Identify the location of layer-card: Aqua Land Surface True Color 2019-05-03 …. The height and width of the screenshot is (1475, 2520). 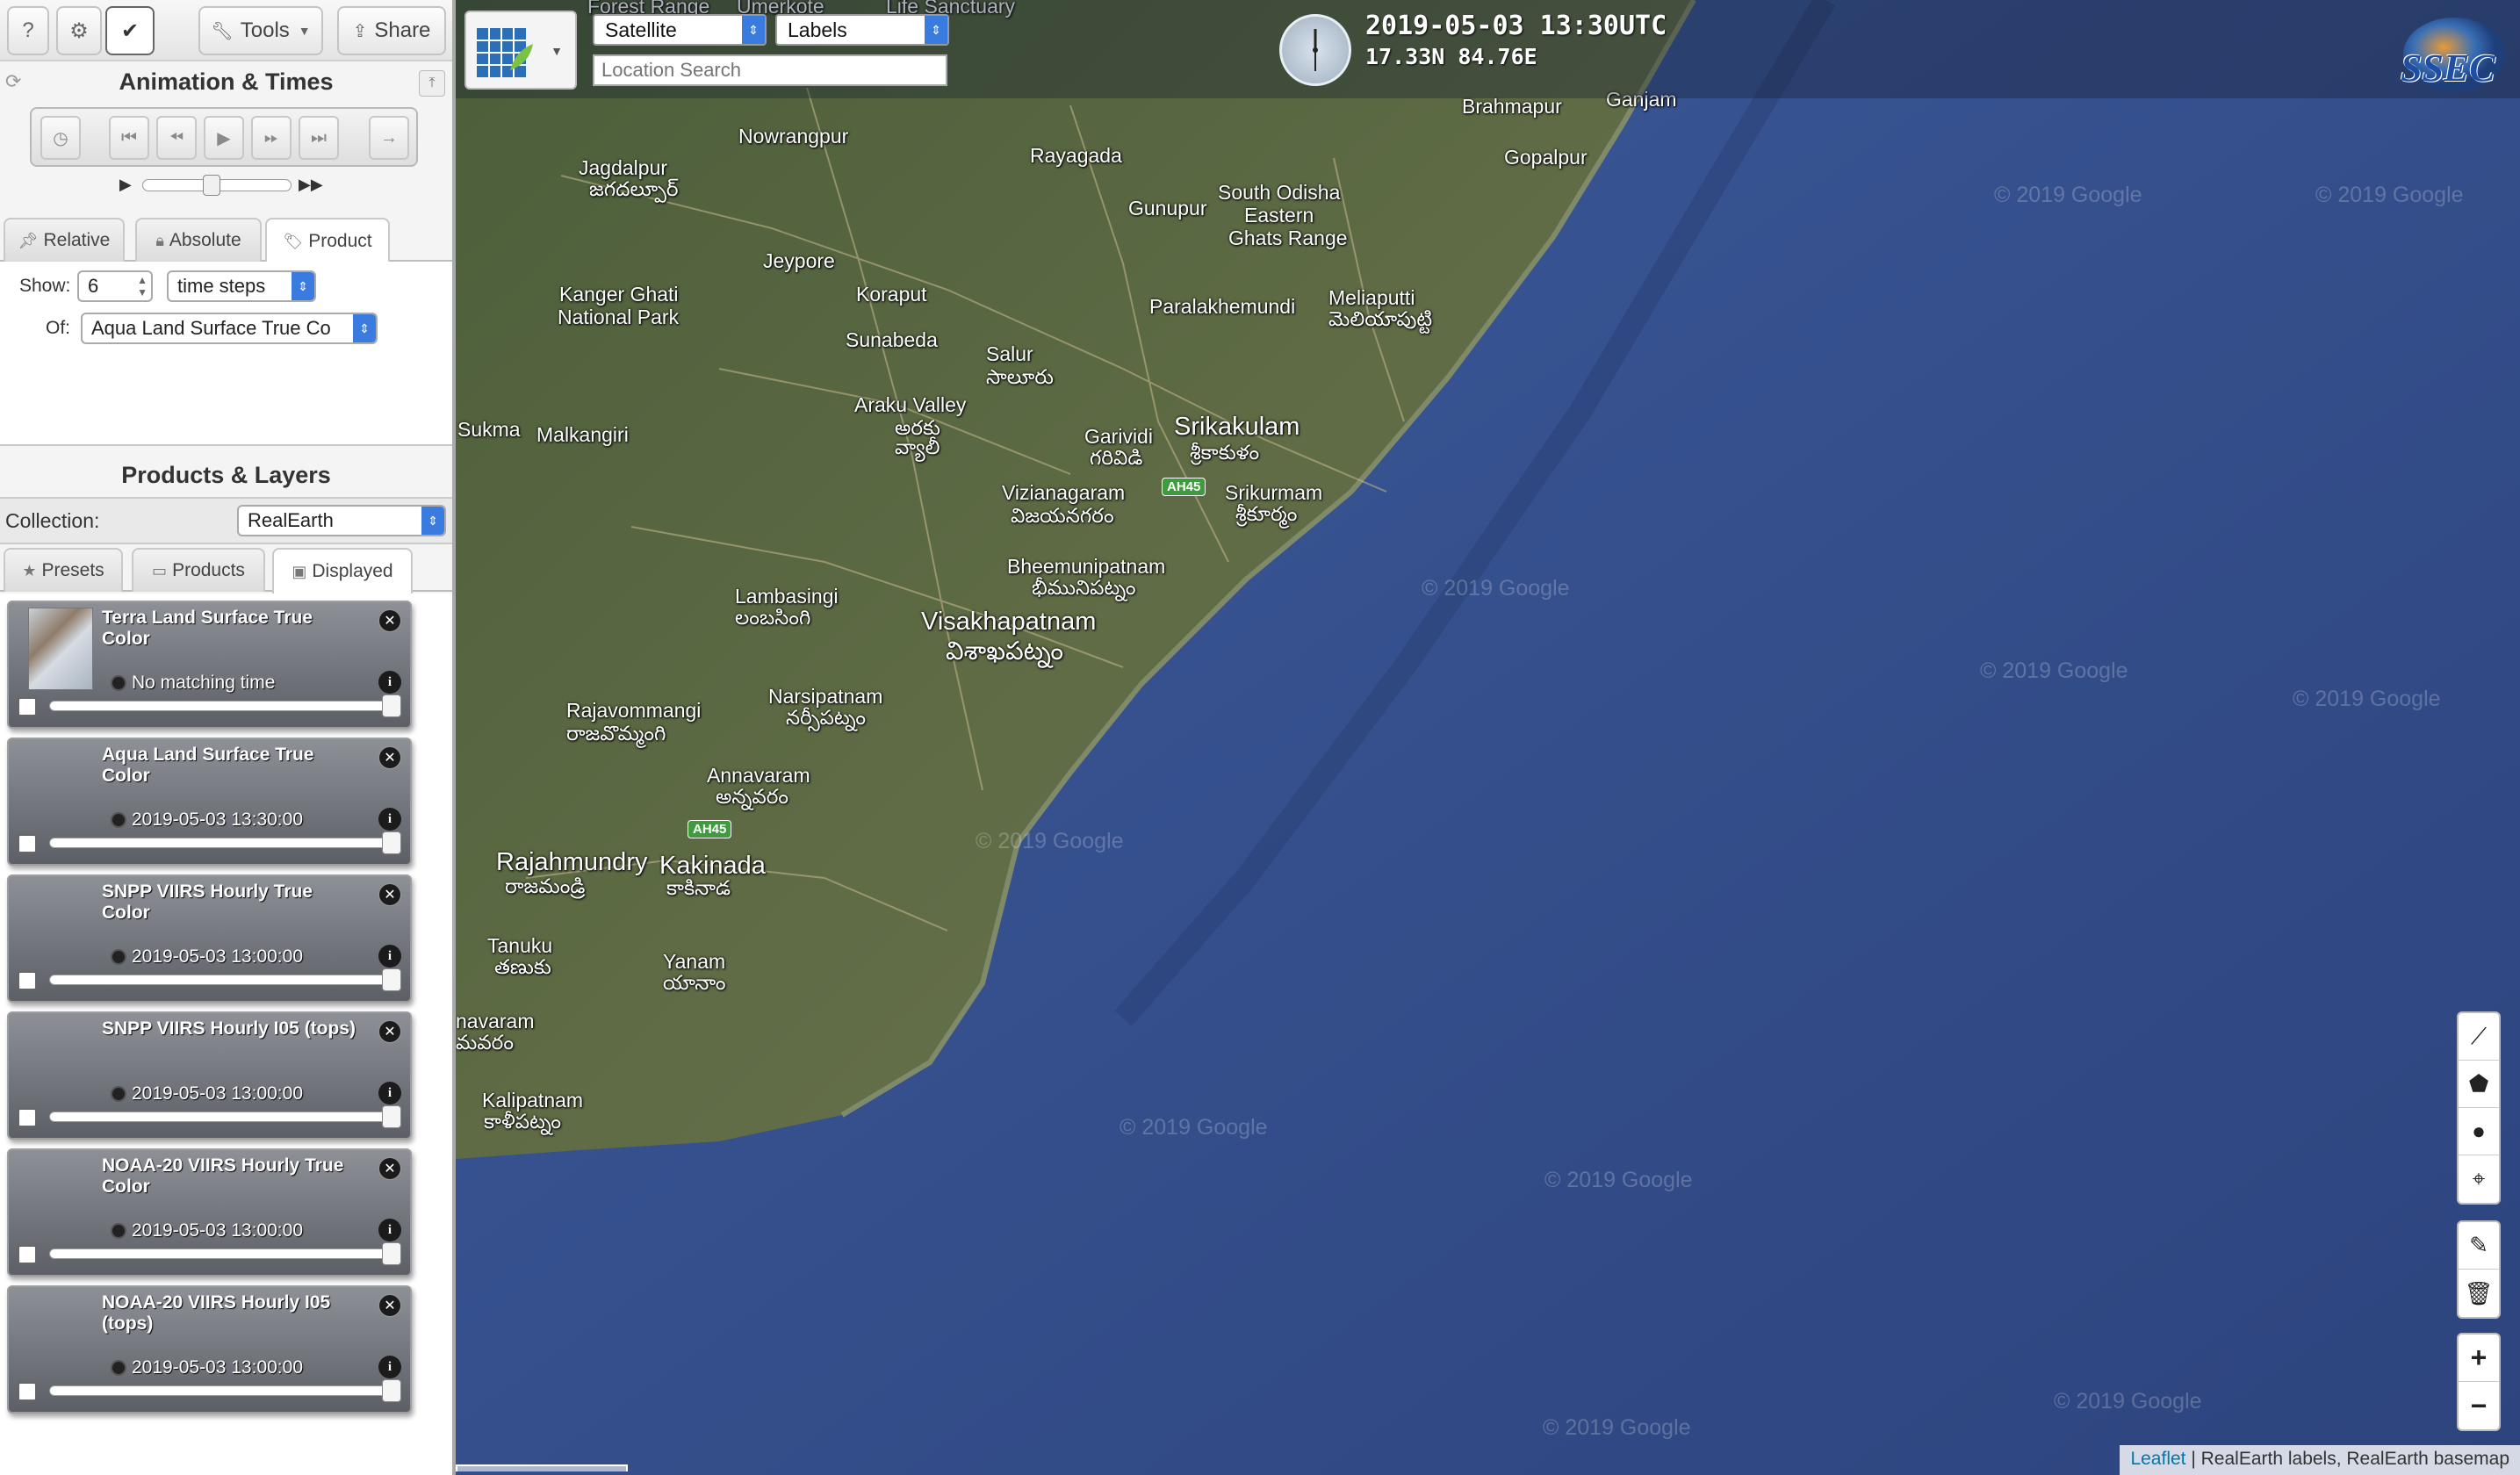
(209, 802).